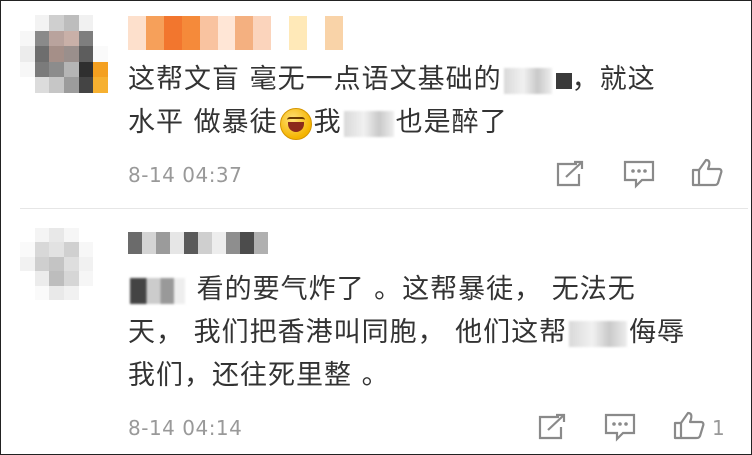  Describe the element at coordinates (295, 123) in the screenshot. I see `laughing-emoji-icon` at that location.